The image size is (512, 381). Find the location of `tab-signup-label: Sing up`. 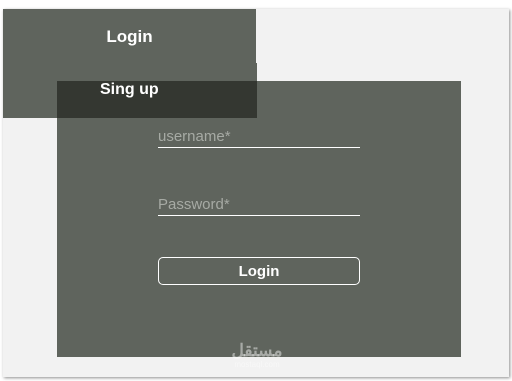

tab-signup-label: Sing up is located at coordinates (129, 89).